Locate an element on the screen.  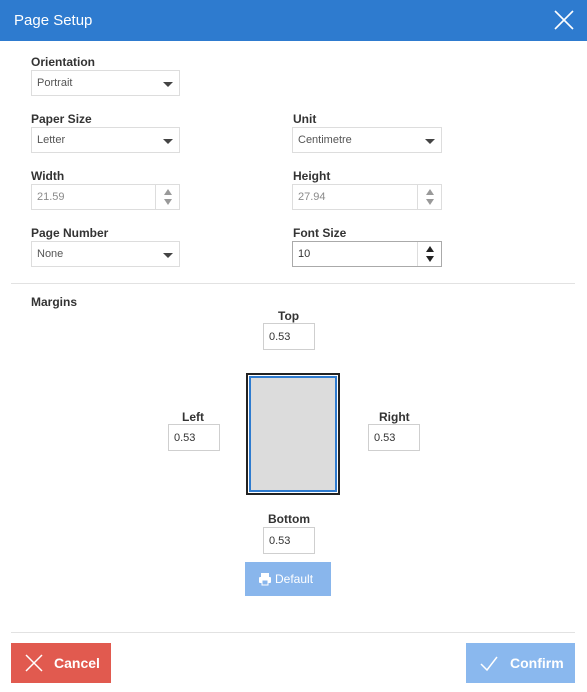
default-button: Default is located at coordinates (288, 579).